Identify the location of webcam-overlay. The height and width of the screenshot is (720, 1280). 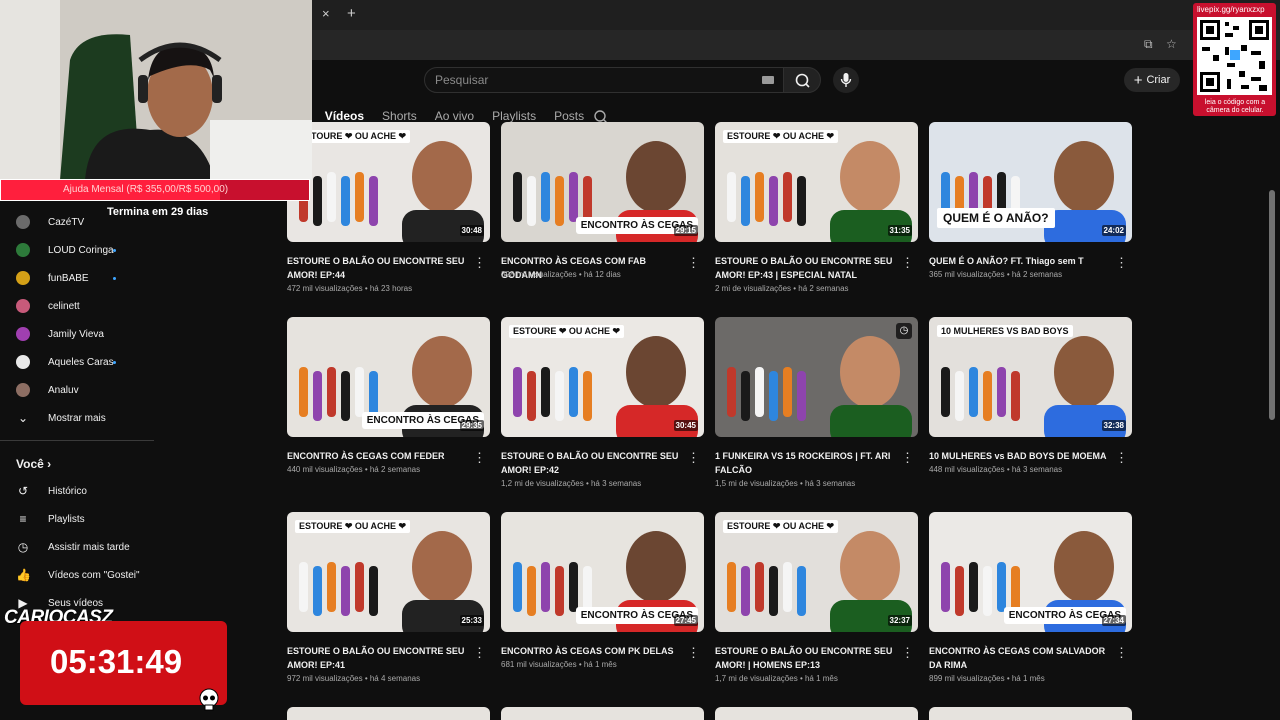
(156, 90).